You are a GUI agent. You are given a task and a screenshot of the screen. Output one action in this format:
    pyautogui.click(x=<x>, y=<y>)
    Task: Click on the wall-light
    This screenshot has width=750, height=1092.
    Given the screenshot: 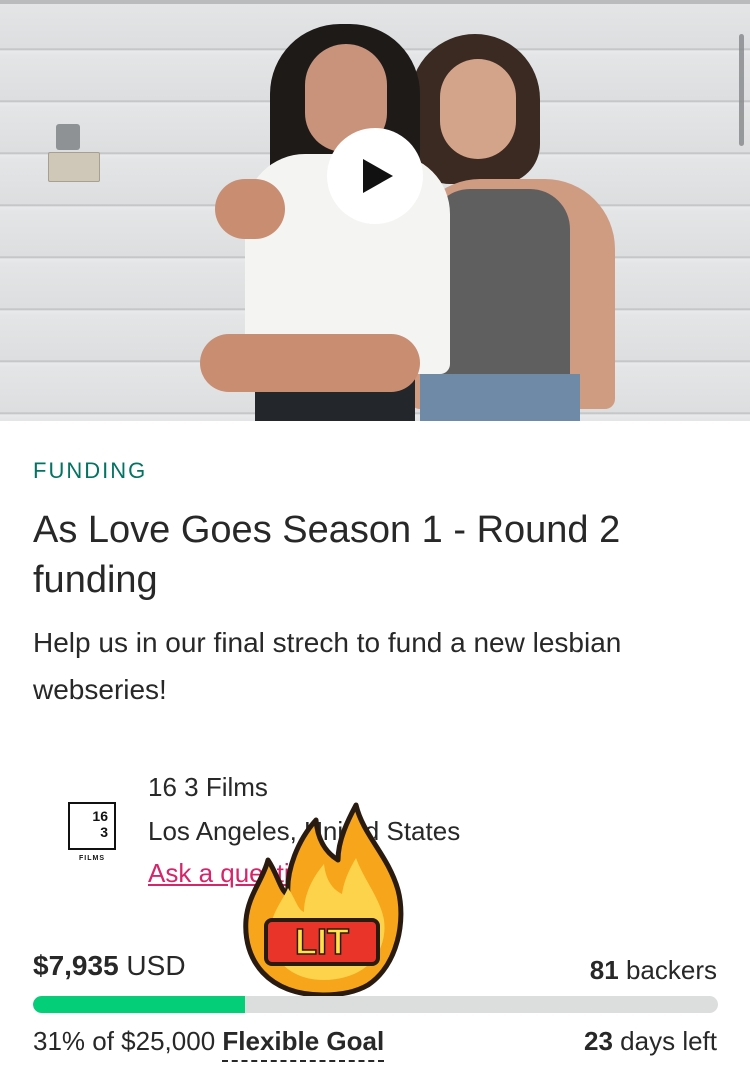 What is the action you would take?
    pyautogui.click(x=68, y=137)
    